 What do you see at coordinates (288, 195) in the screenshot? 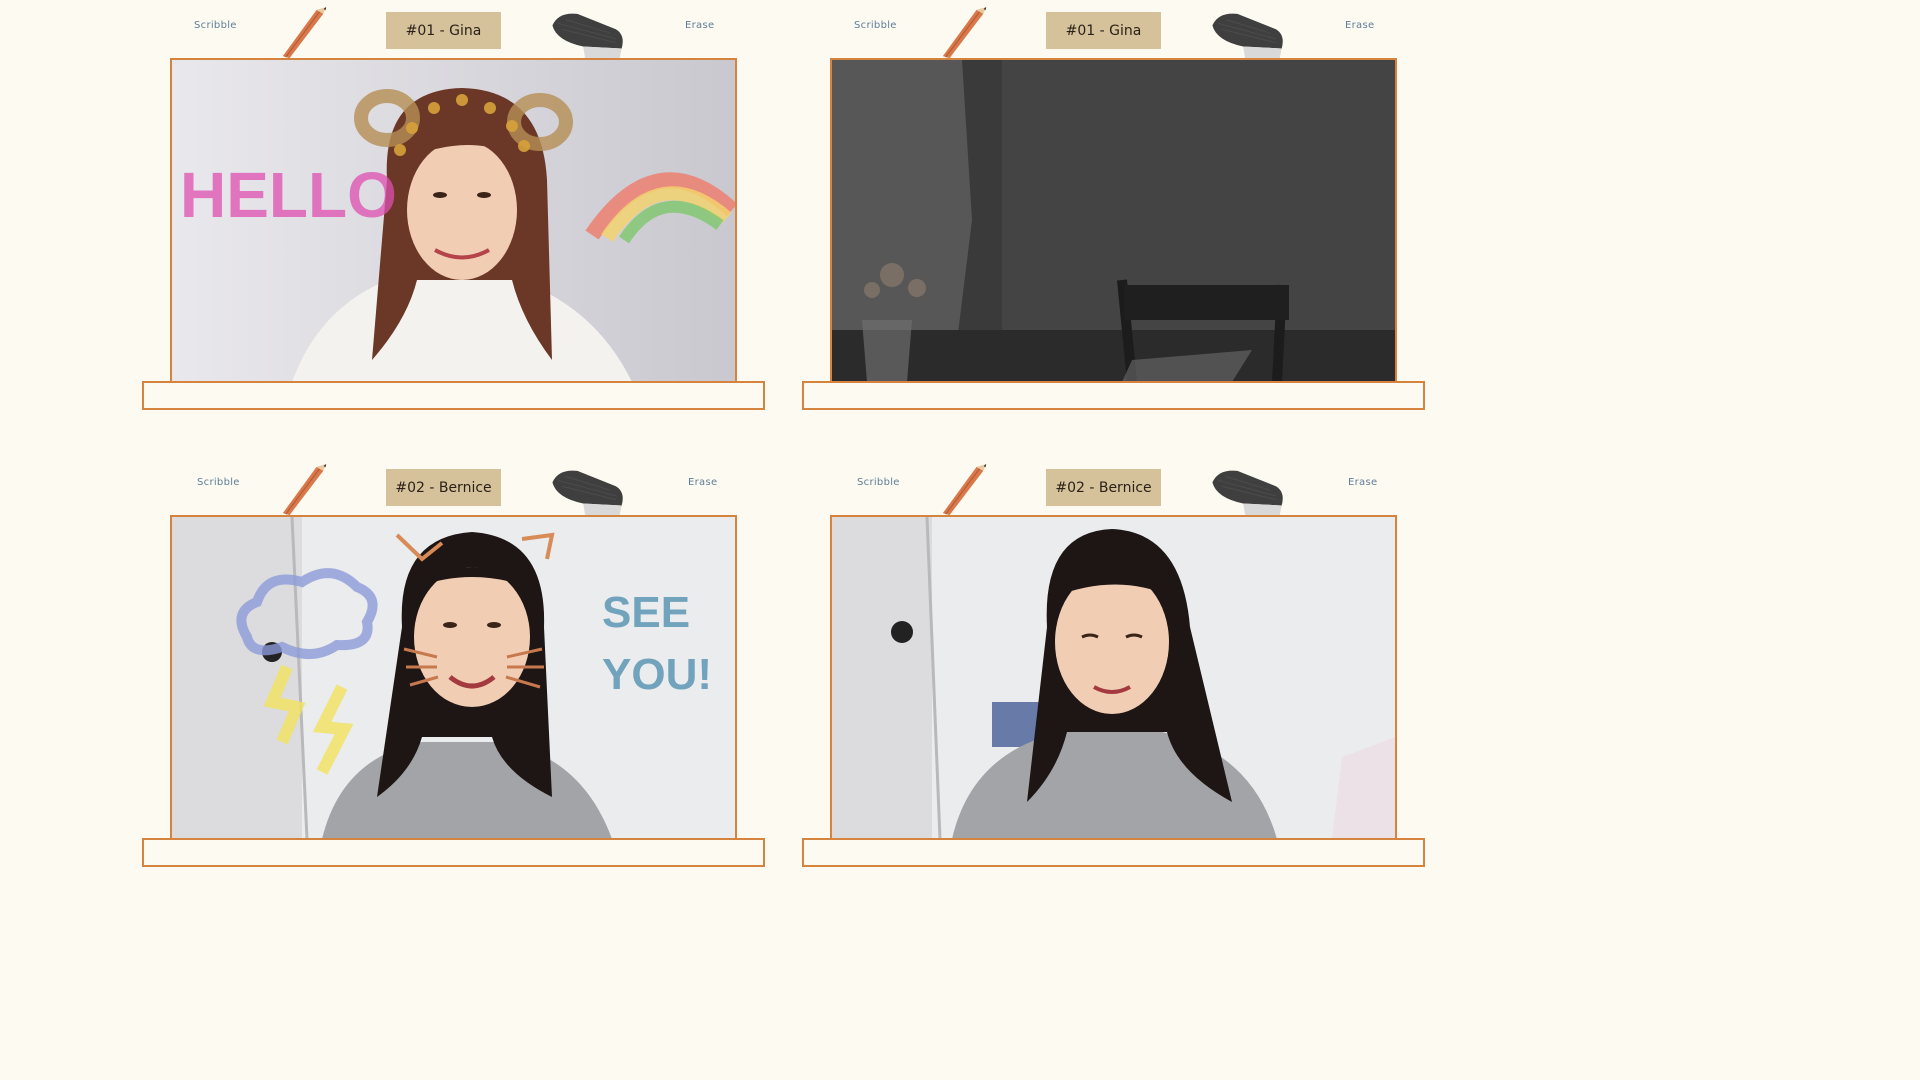
I see `drawn-text: HELLO` at bounding box center [288, 195].